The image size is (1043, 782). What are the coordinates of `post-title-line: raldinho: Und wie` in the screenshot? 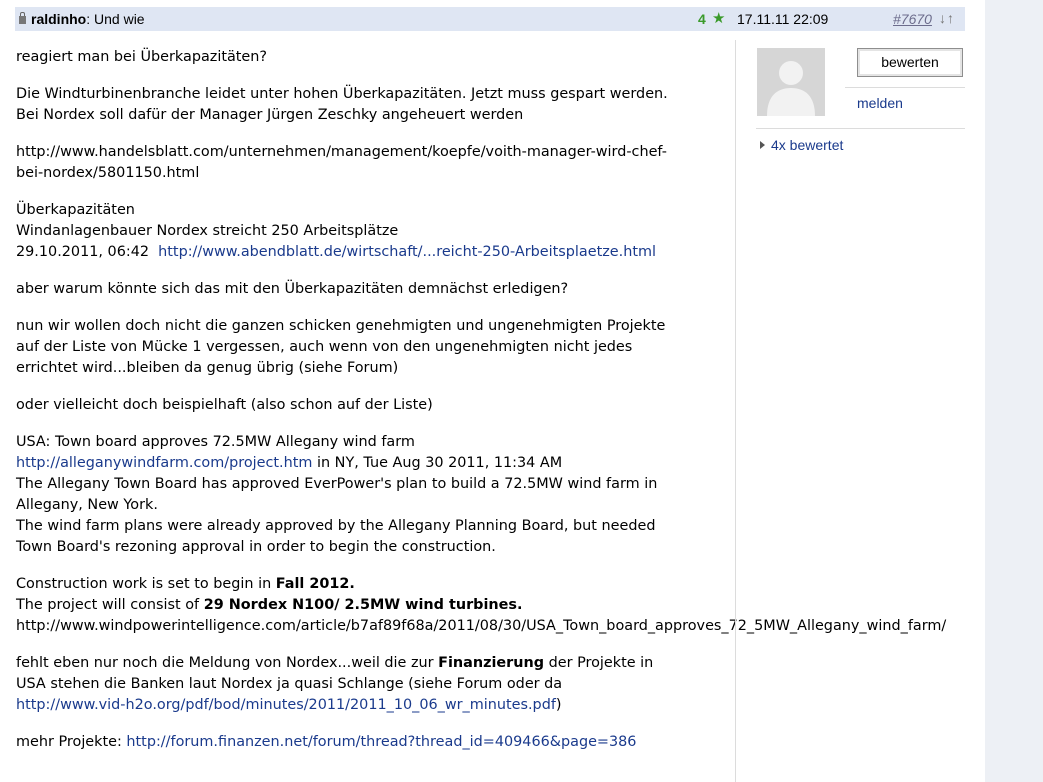 It's located at (88, 19).